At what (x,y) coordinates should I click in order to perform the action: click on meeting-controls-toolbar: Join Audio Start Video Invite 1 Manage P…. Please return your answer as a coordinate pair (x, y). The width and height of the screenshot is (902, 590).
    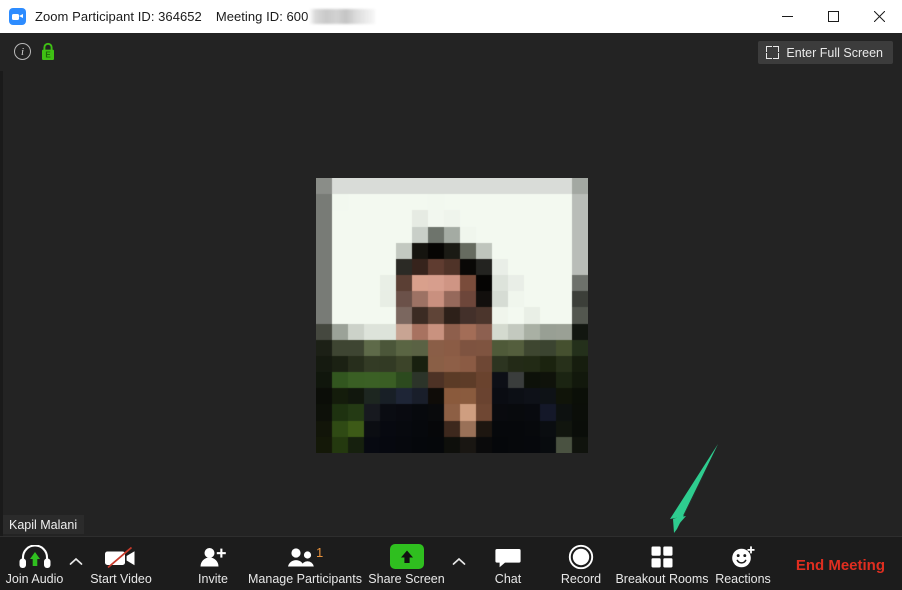
    Looking at the image, I should click on (451, 563).